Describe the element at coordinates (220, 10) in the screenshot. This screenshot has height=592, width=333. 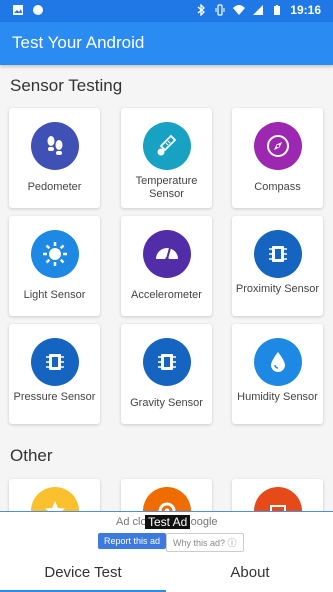
I see `vibrate-icon` at that location.